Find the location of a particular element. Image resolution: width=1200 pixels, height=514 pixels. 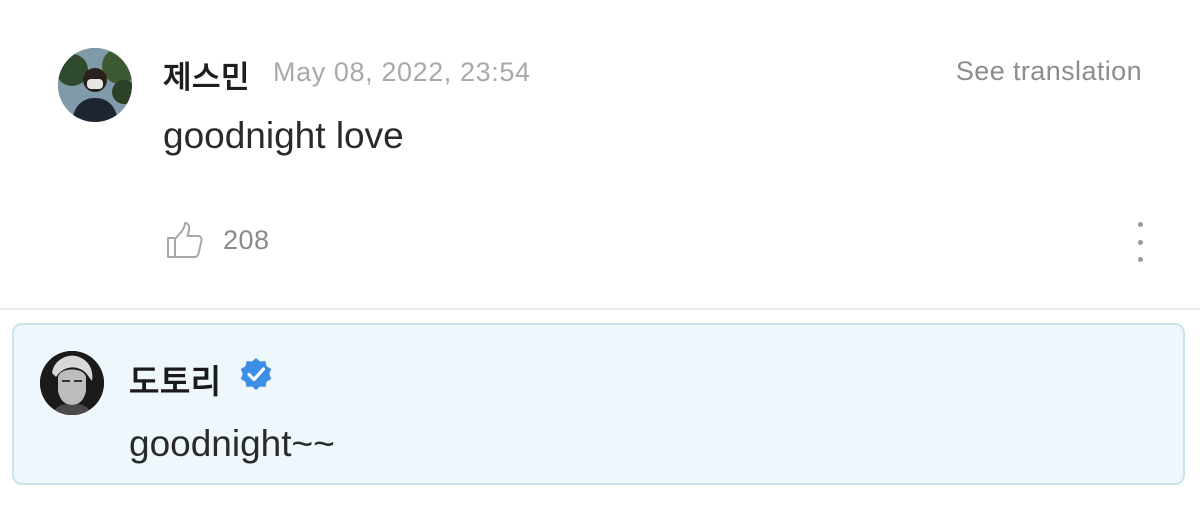

commenter-avatar-image is located at coordinates (95, 85).